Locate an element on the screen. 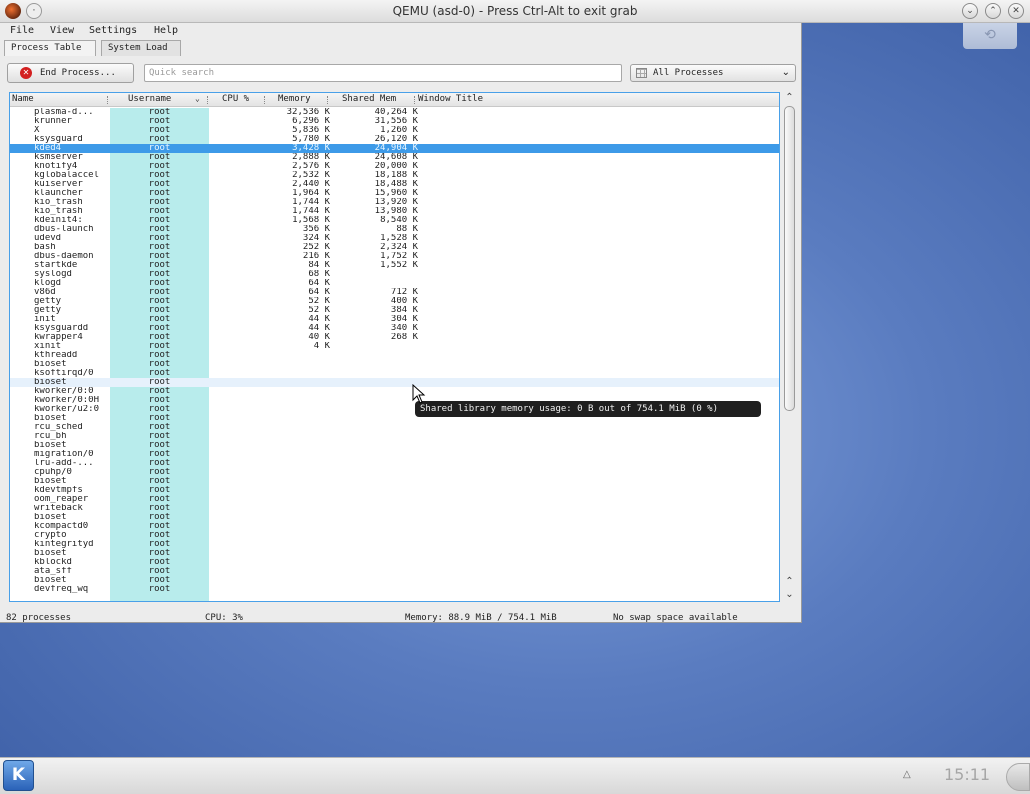 Image resolution: width=1030 pixels, height=794 pixels. table-row: startkde root 84 K 1,552 K is located at coordinates (394, 265).